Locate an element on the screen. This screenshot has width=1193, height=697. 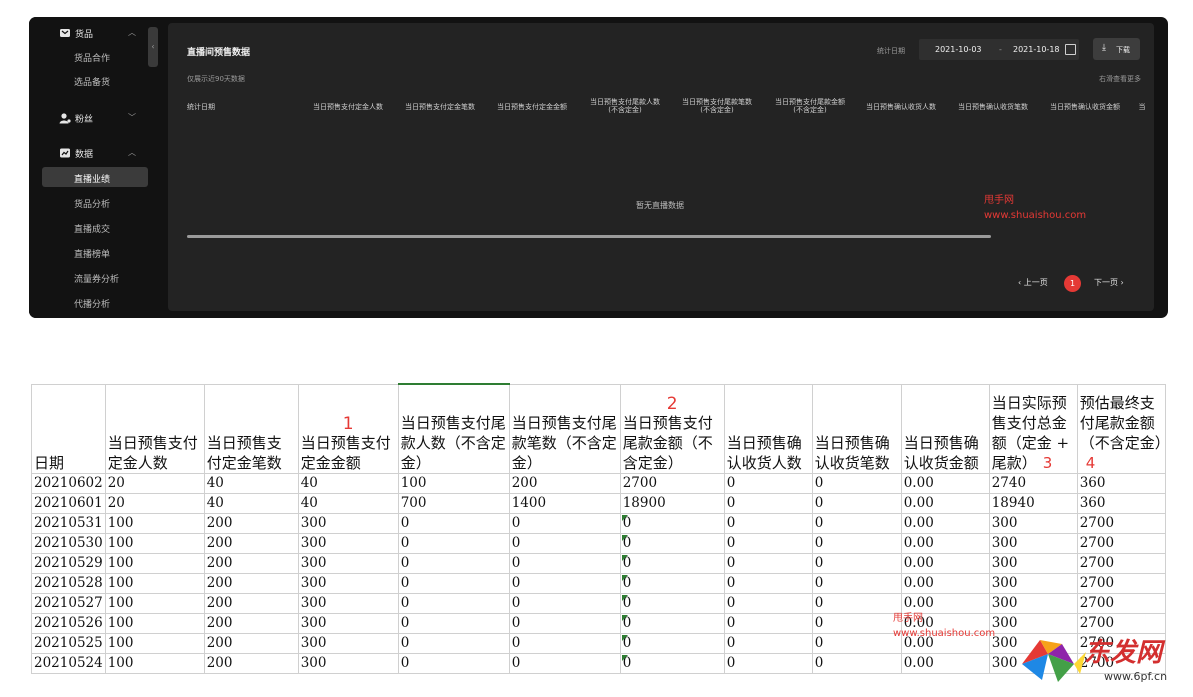
pager-current-page: 1 is located at coordinates (1072, 283).